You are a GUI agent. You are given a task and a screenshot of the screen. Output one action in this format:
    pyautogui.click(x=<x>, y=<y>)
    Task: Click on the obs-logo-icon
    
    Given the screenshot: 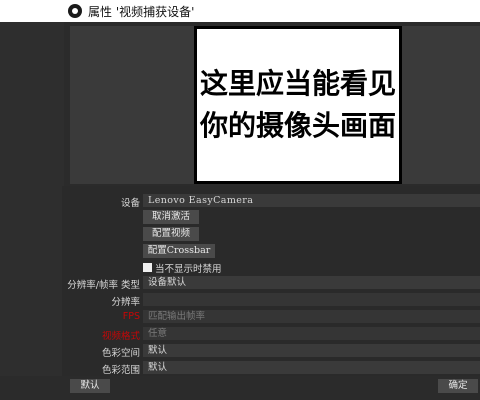 What is the action you would take?
    pyautogui.click(x=75, y=11)
    